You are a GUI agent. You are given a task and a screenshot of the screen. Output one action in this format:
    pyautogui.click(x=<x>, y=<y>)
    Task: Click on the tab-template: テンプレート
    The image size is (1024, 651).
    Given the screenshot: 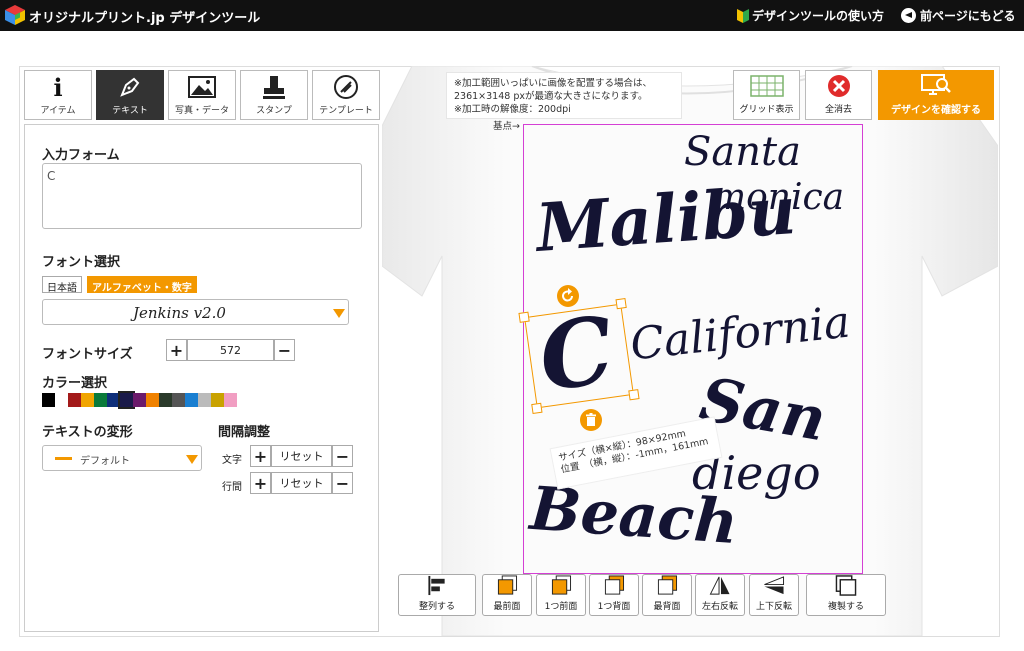 What is the action you would take?
    pyautogui.click(x=346, y=95)
    